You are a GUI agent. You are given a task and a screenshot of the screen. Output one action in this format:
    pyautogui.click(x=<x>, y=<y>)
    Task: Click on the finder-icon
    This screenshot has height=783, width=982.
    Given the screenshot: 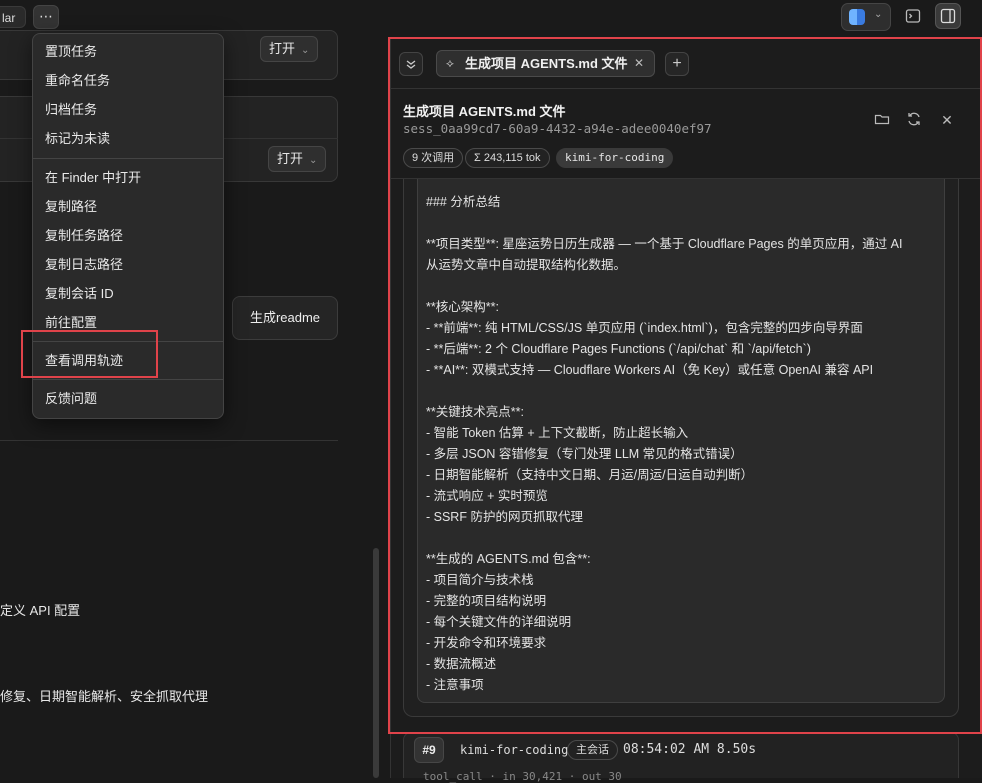 What is the action you would take?
    pyautogui.click(x=857, y=17)
    